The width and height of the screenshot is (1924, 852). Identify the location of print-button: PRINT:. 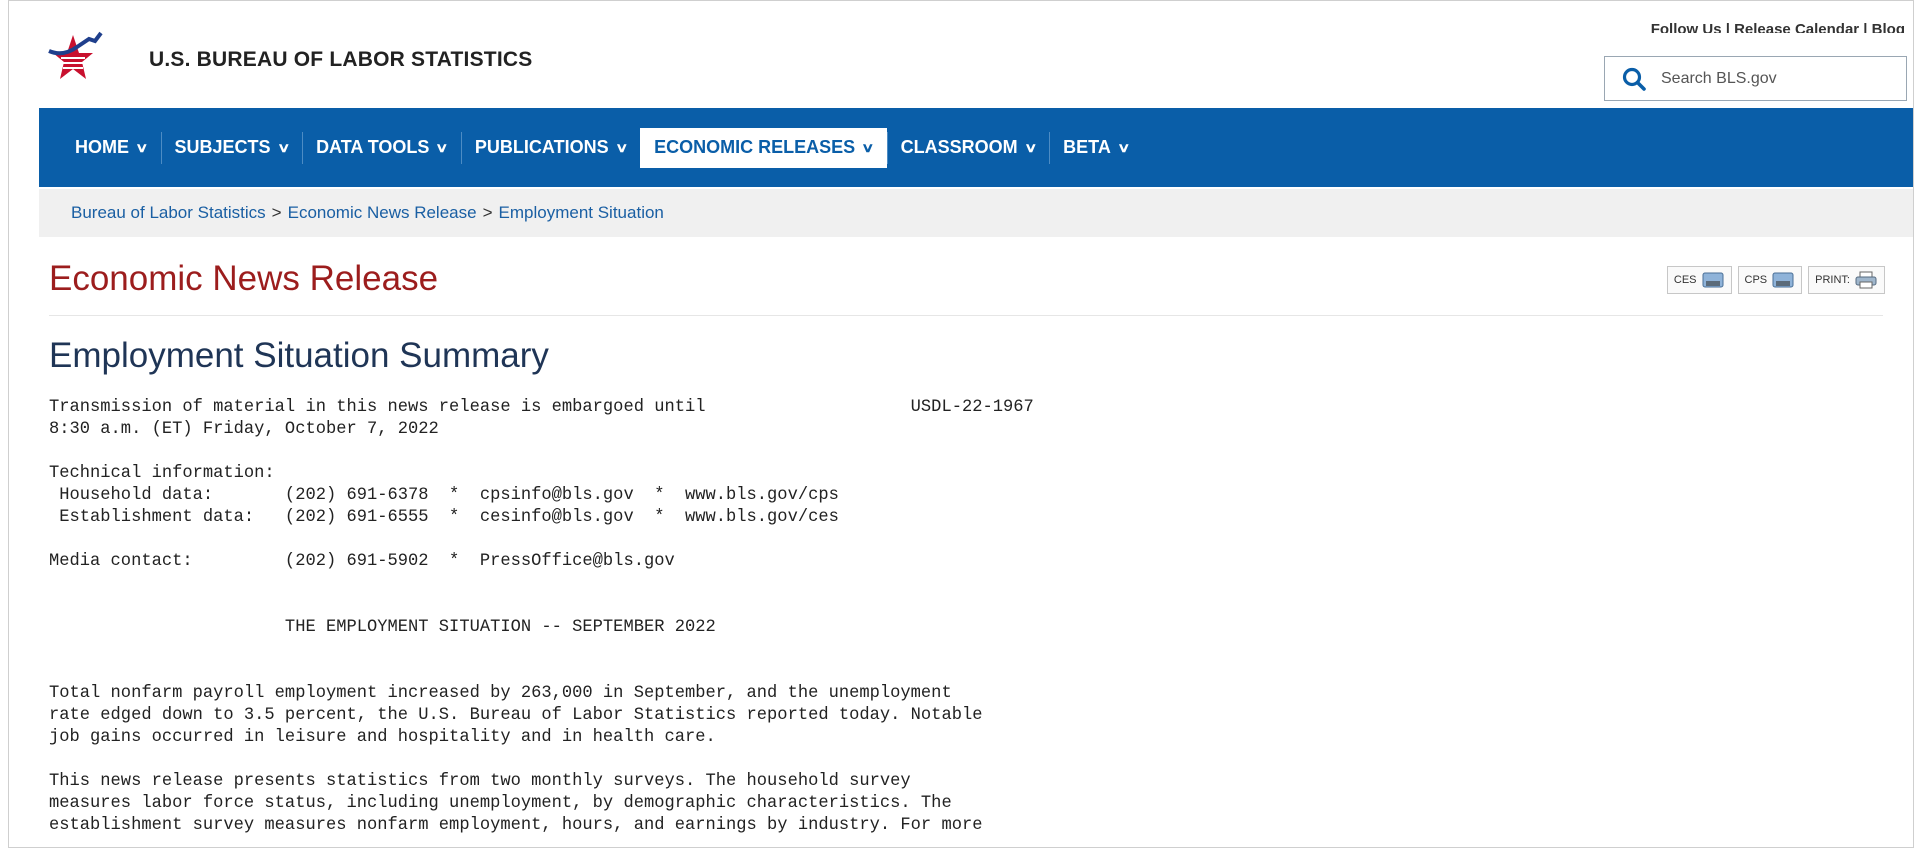
(1846, 280).